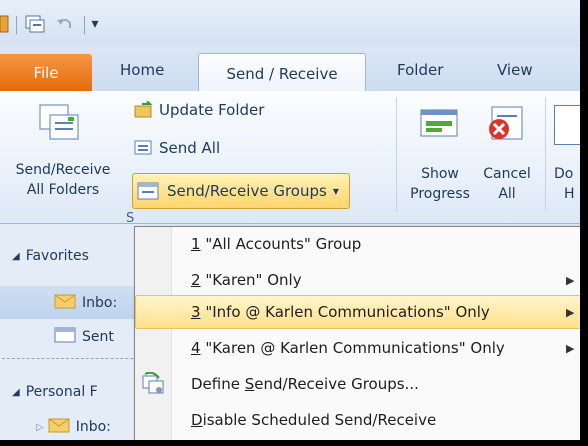 This screenshot has width=588, height=446. Describe the element at coordinates (5, 24) in the screenshot. I see `outlook-app-icon` at that location.